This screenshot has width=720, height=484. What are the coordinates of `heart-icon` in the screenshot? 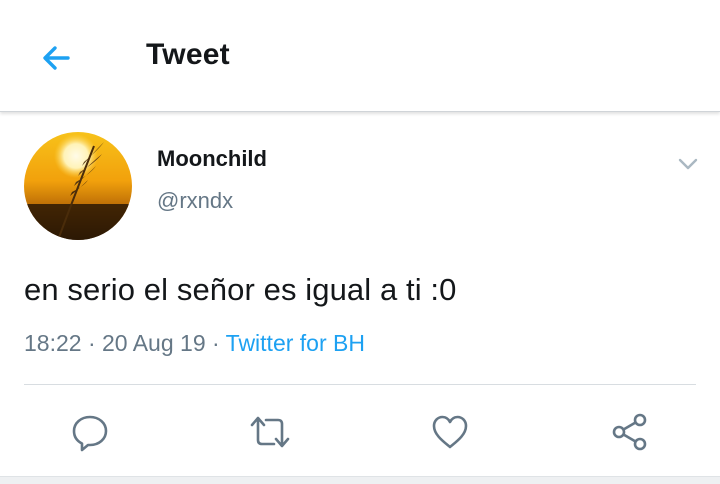 It's located at (450, 432).